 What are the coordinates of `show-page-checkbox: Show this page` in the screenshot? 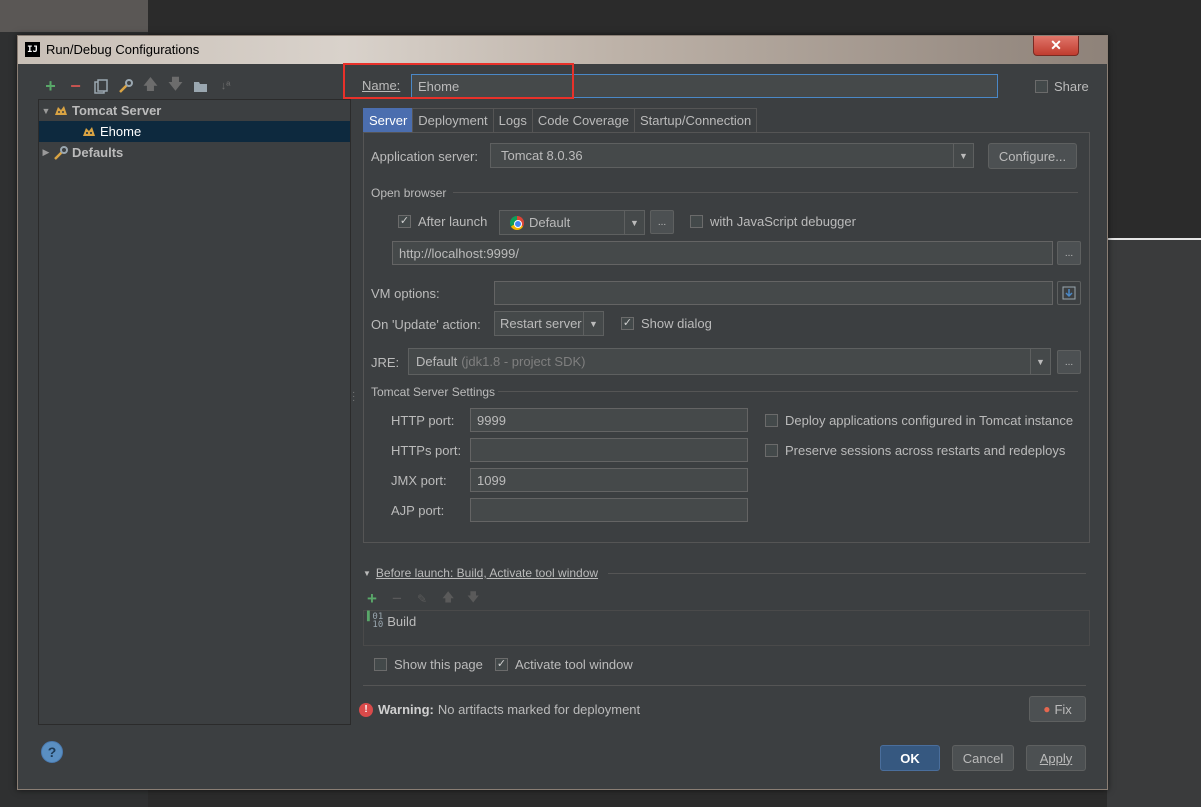 It's located at (428, 664).